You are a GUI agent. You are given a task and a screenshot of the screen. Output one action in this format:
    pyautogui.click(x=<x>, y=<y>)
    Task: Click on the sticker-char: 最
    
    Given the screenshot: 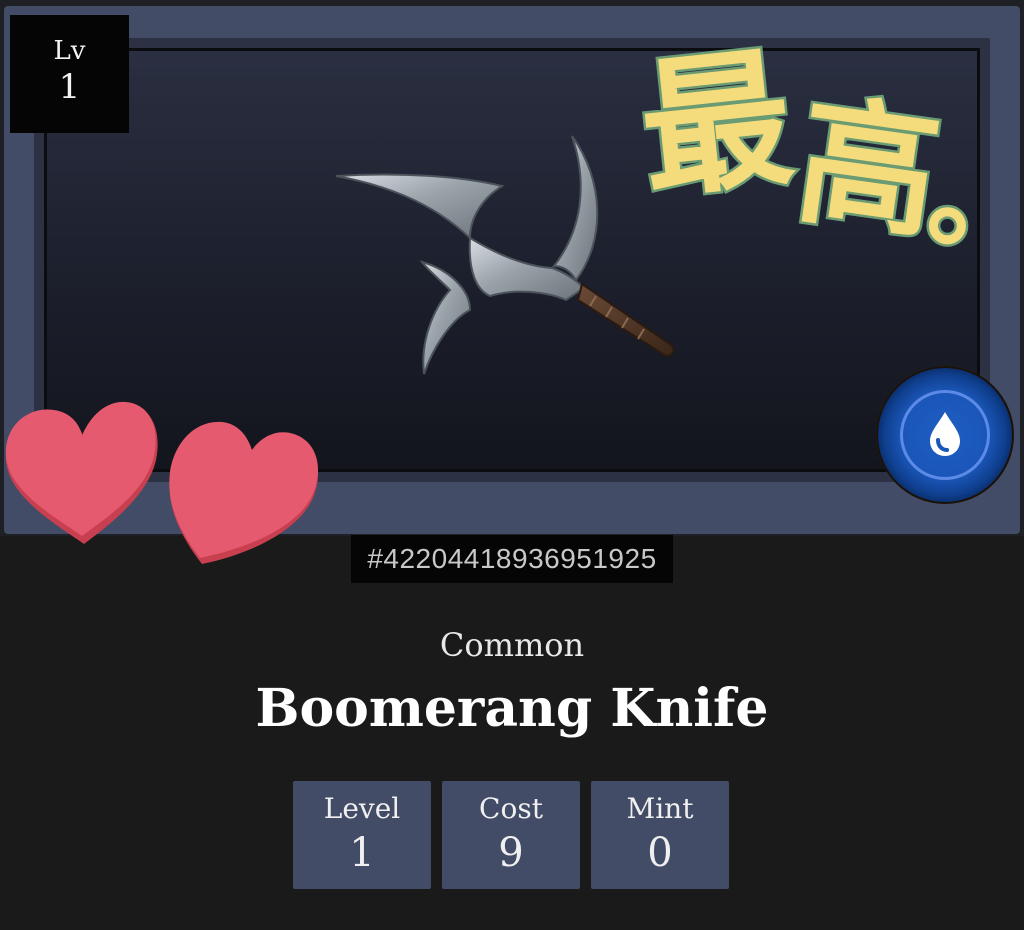 What is the action you would take?
    pyautogui.click(x=716, y=126)
    